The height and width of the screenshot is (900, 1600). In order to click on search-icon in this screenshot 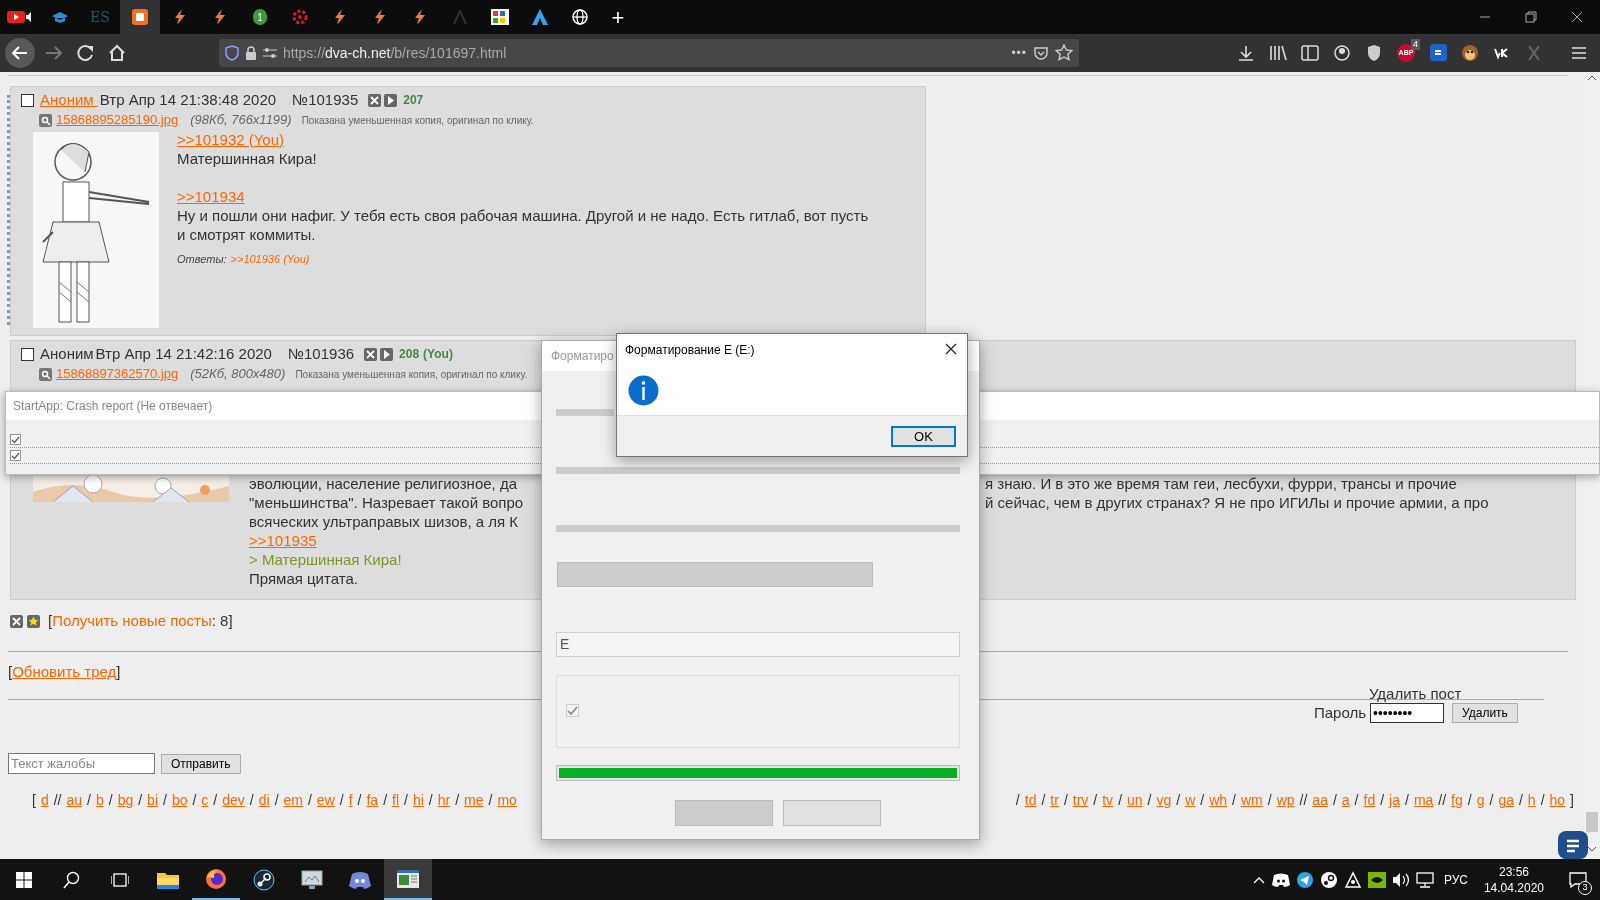, I will do `click(72, 879)`.